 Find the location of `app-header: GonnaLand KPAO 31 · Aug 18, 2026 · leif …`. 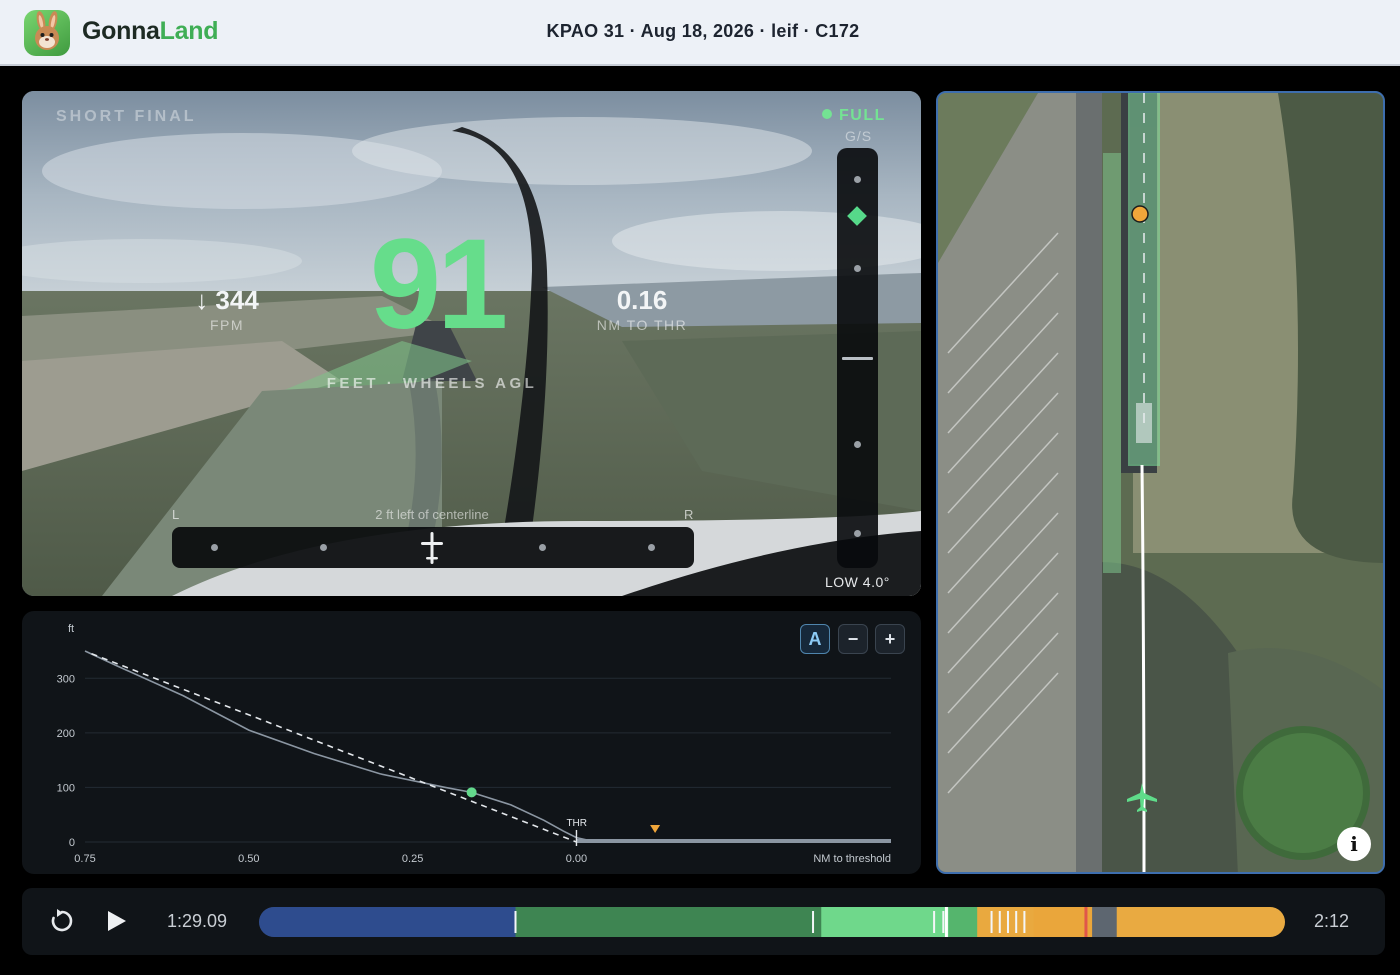

app-header: GonnaLand KPAO 31 · Aug 18, 2026 · leif … is located at coordinates (700, 33).